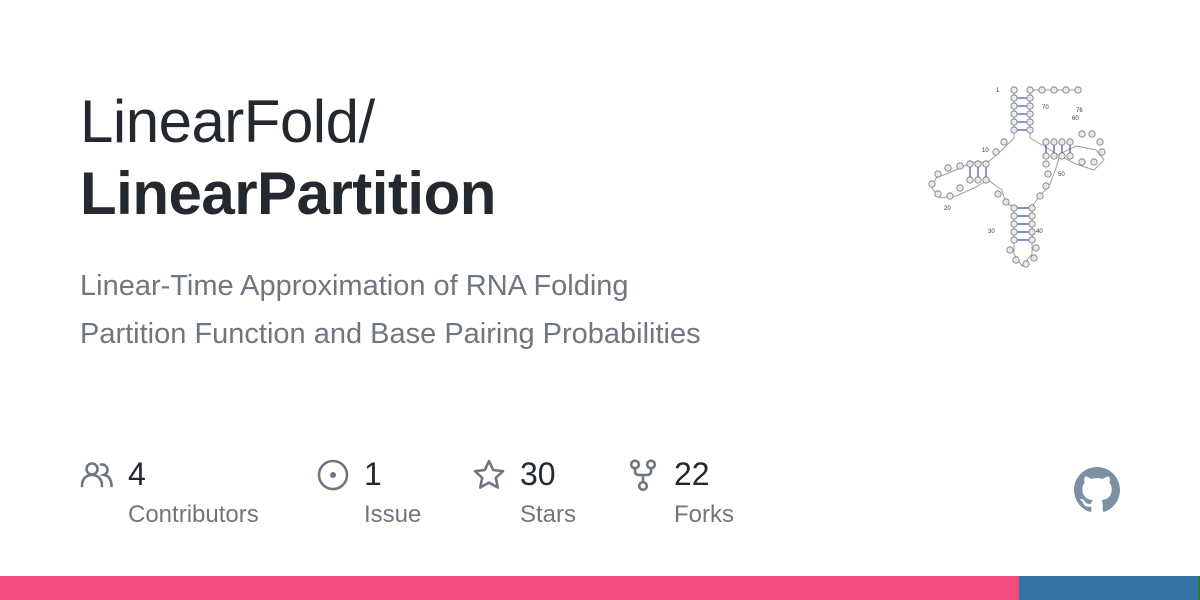  I want to click on rna-label-50: 50, so click(1061, 175).